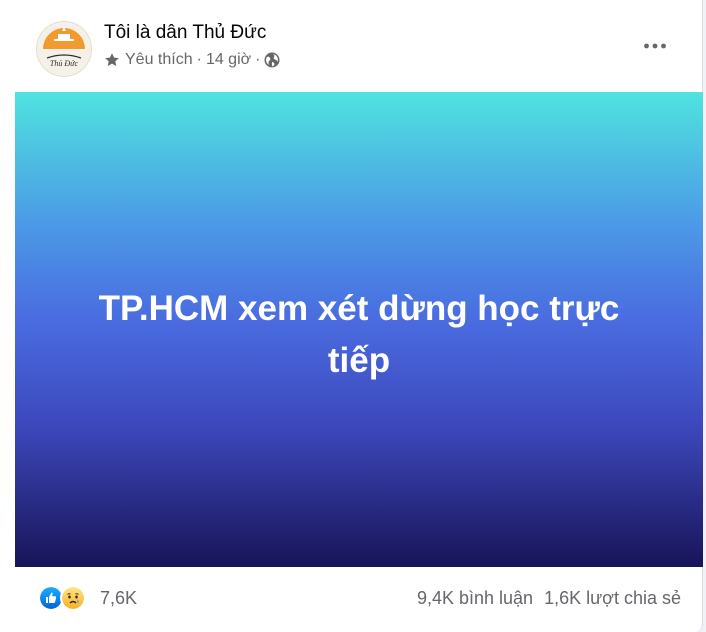 This screenshot has width=706, height=632. I want to click on post-footer: 7,6K 9,4K bình luận 1,6K lượt chia sẻ, so click(351, 594).